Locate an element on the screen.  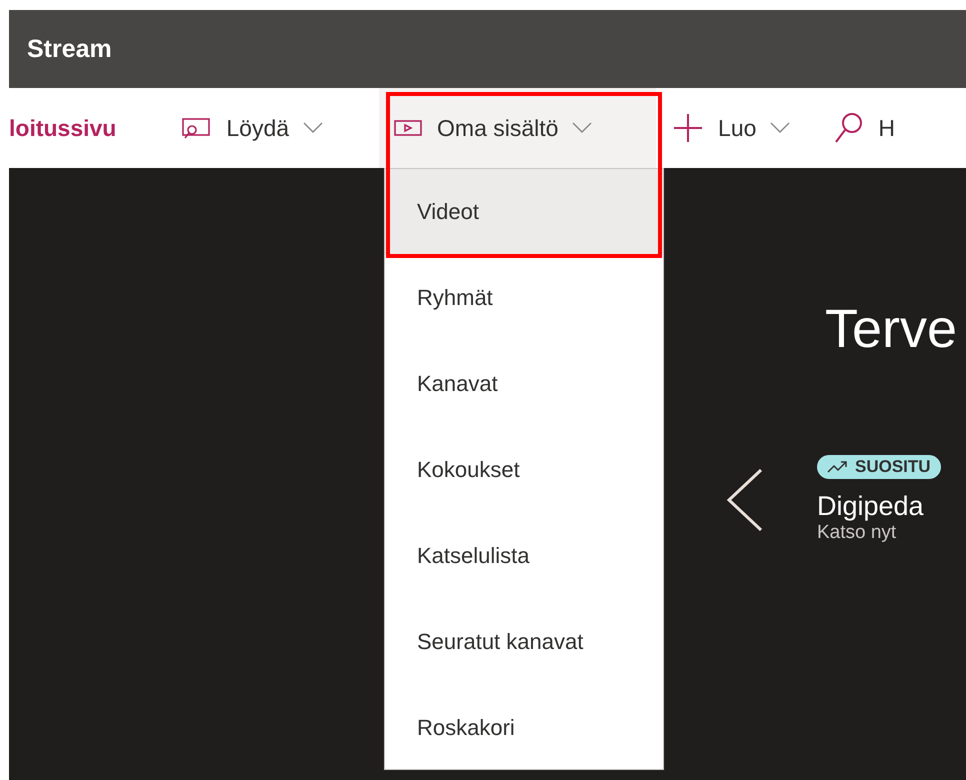
screen-search-icon is located at coordinates (196, 128).